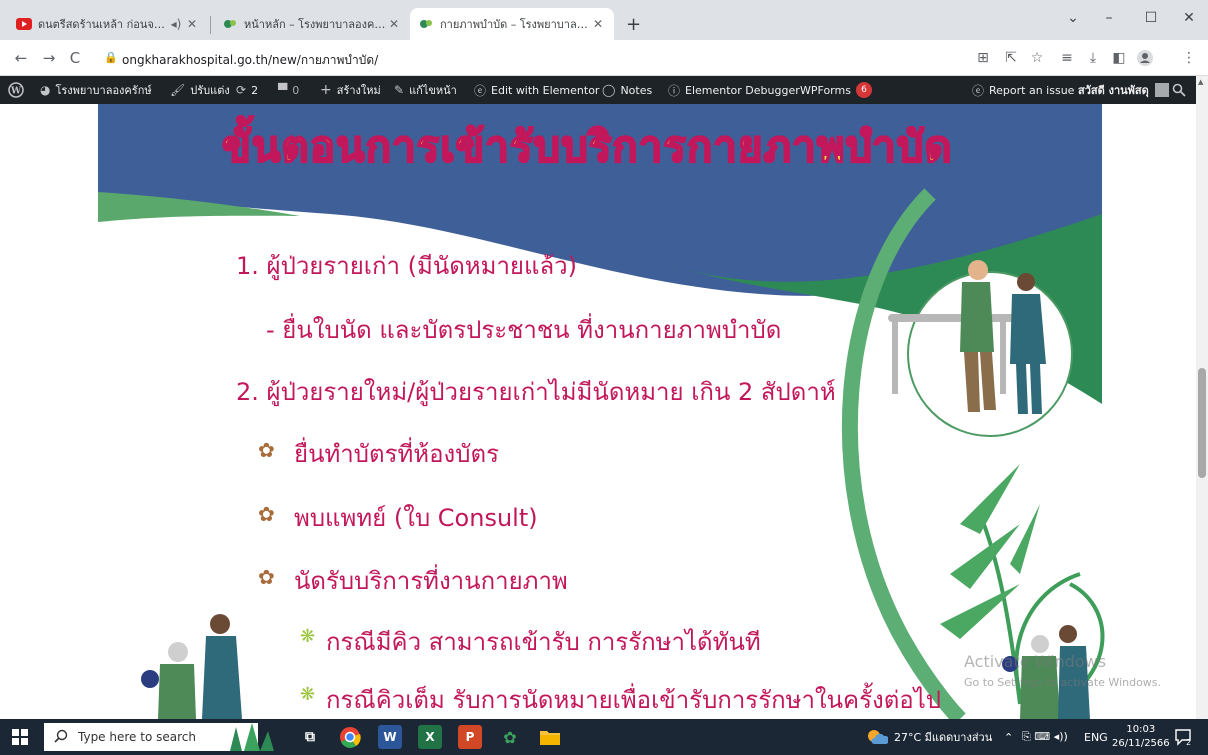 The height and width of the screenshot is (755, 1208). What do you see at coordinates (1073, 18) in the screenshot?
I see `tab-search-icon: ⌄` at bounding box center [1073, 18].